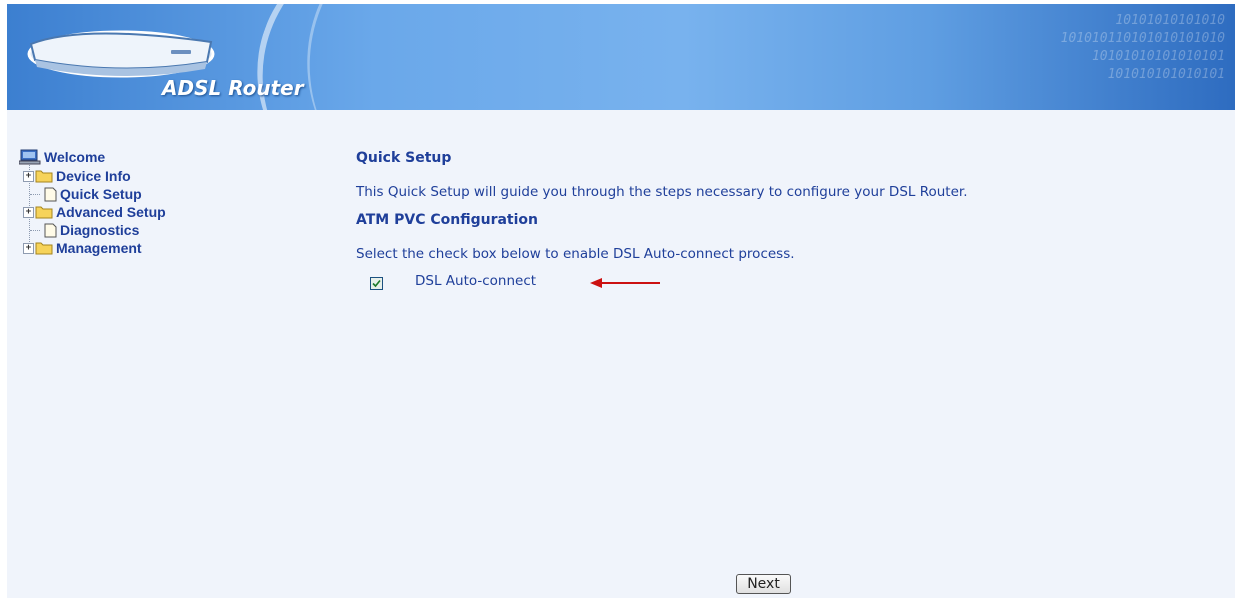 This screenshot has height=600, width=1241. I want to click on sidebar-item-label: Diagnostics, so click(100, 230).